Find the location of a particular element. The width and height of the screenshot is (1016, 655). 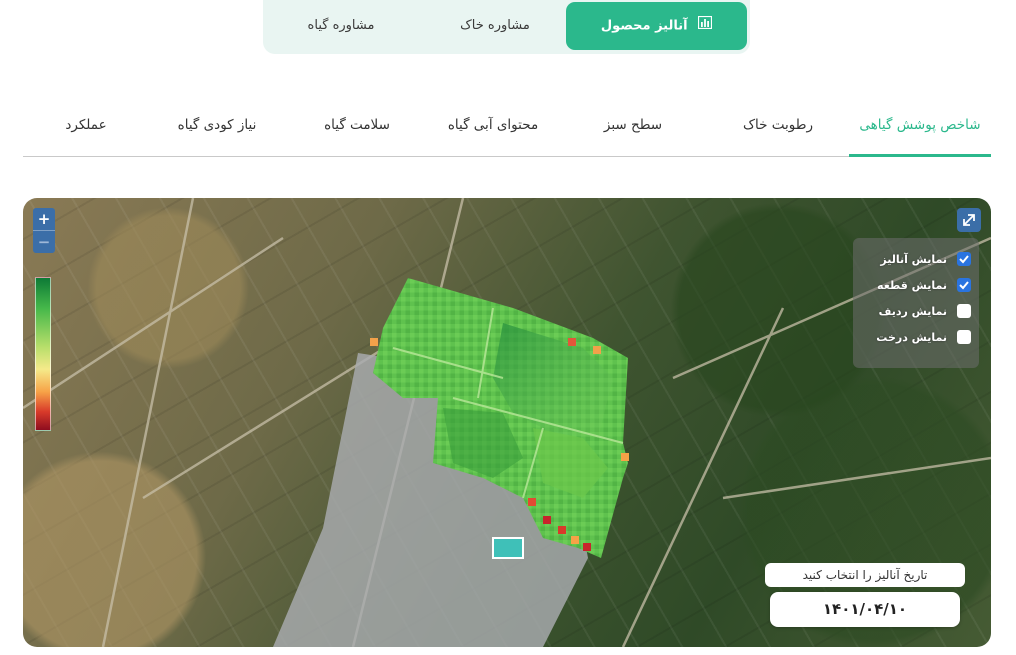

layer-label: نمایش درخت is located at coordinates (911, 337).